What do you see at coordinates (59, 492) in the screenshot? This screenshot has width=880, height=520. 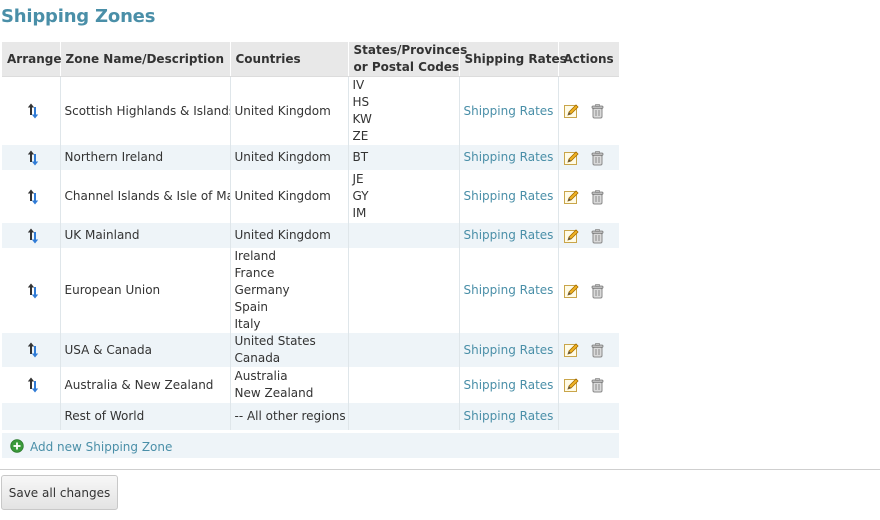 I see `save-all-changes-button: Save all changes` at bounding box center [59, 492].